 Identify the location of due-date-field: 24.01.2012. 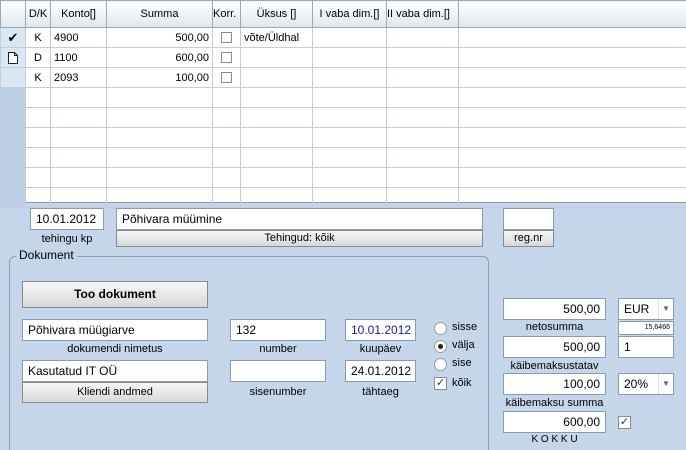
(380, 371).